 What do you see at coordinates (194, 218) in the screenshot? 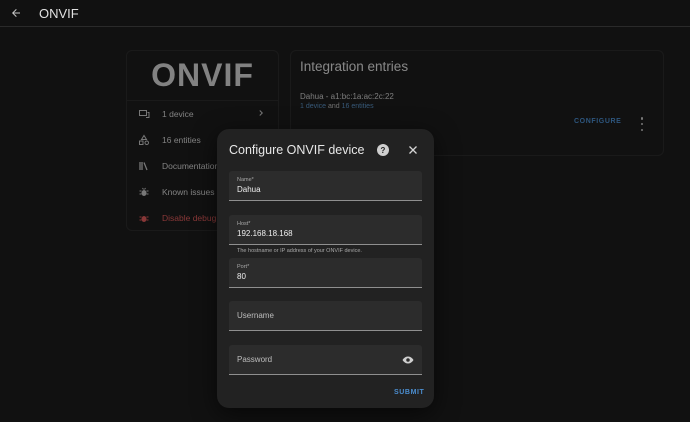
I see `disable-debug-label: Disable debug lo` at bounding box center [194, 218].